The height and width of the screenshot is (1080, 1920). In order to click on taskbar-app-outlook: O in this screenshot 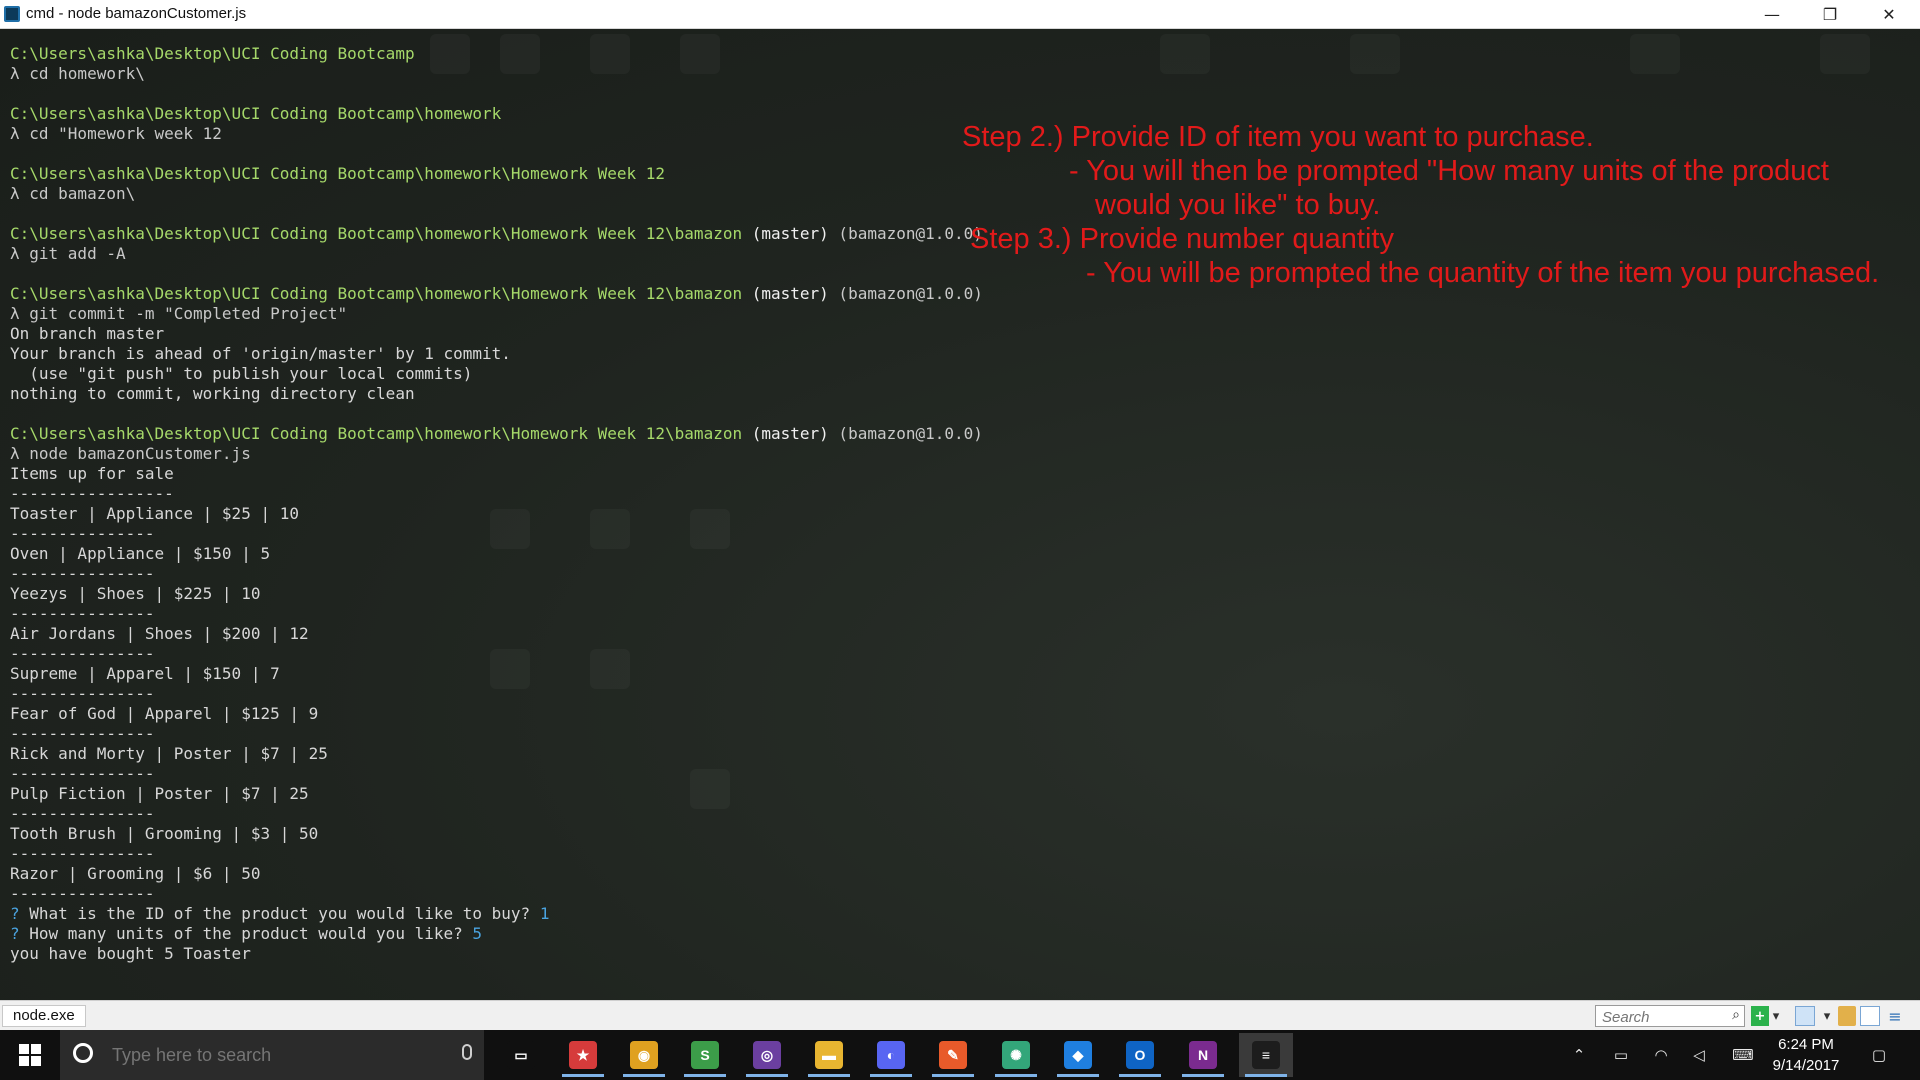, I will do `click(1140, 1055)`.